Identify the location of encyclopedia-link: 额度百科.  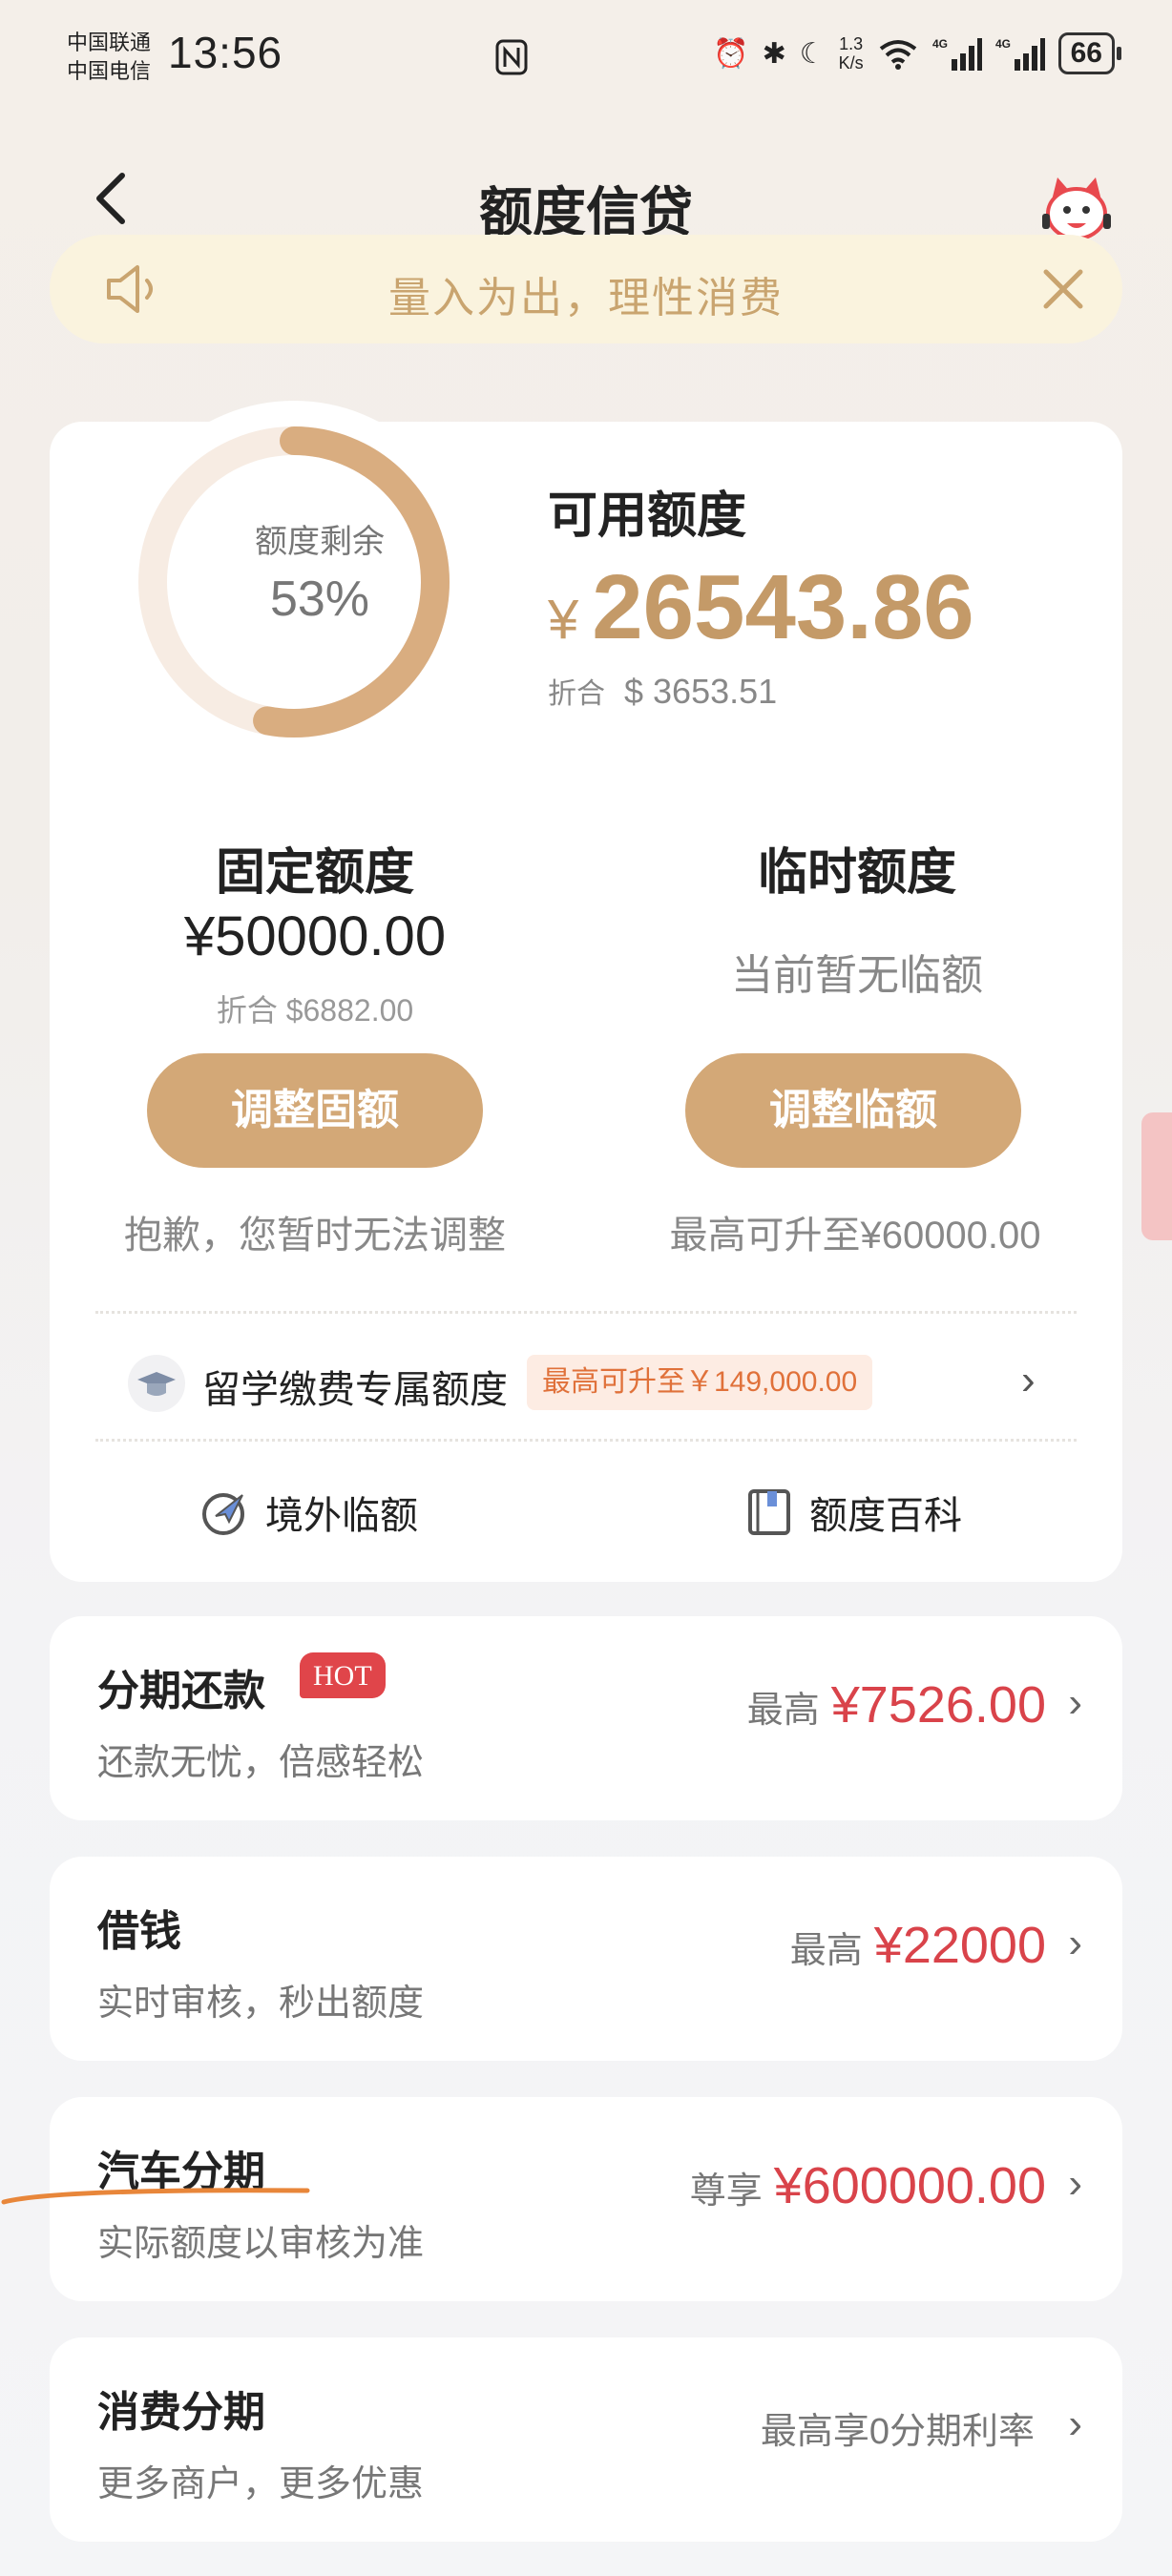
(853, 1512).